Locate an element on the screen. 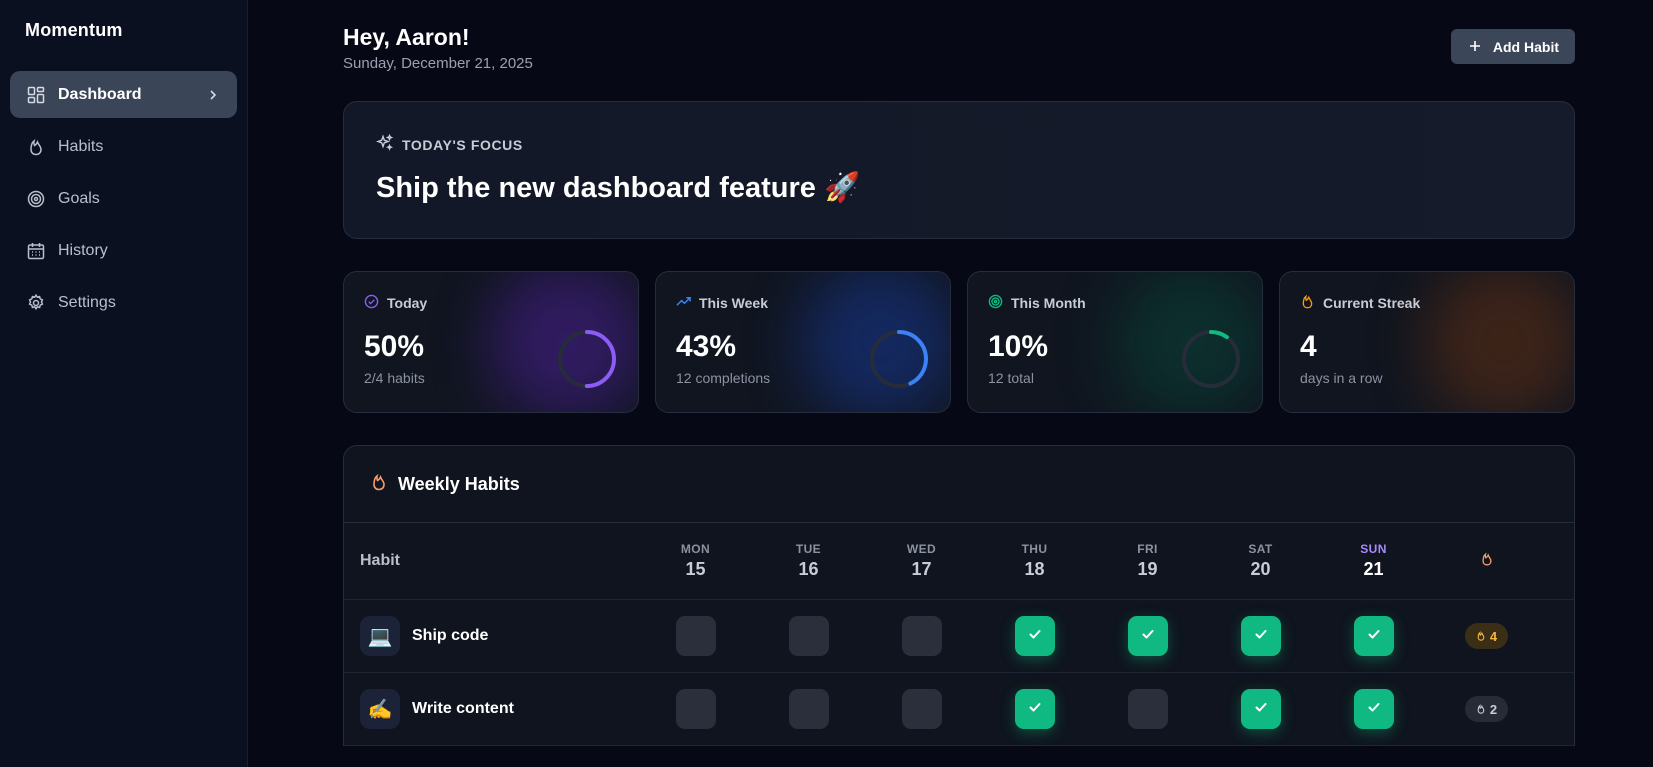  stat-sub: days in a row is located at coordinates (1341, 378).